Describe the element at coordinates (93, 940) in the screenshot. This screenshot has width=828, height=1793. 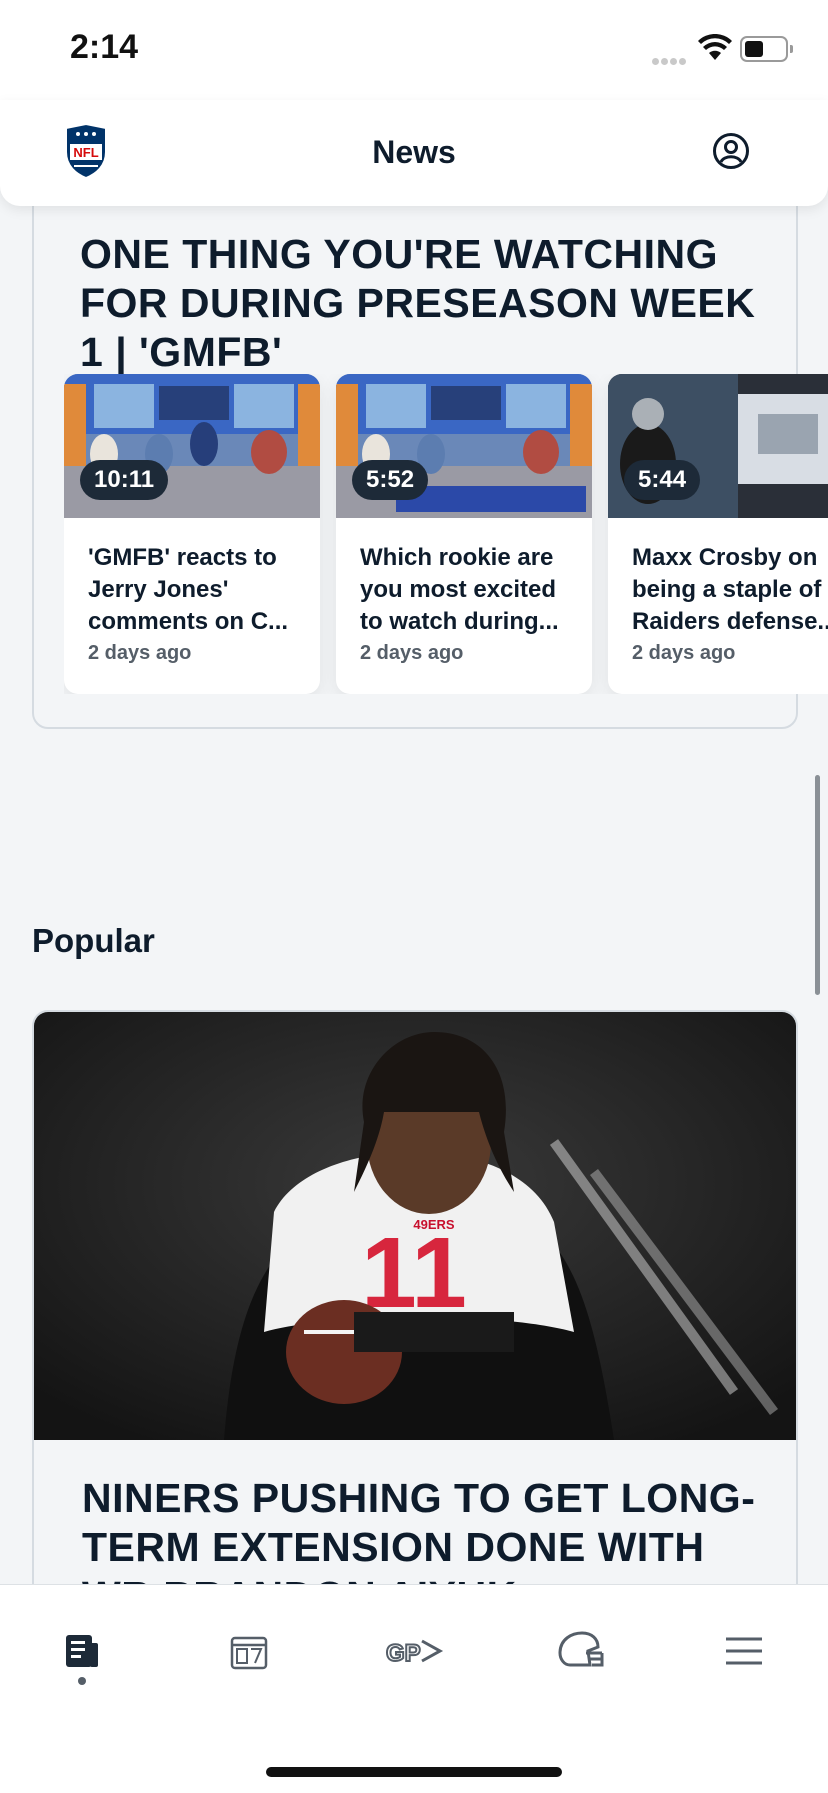
I see `popular-section-heading: Popular` at that location.